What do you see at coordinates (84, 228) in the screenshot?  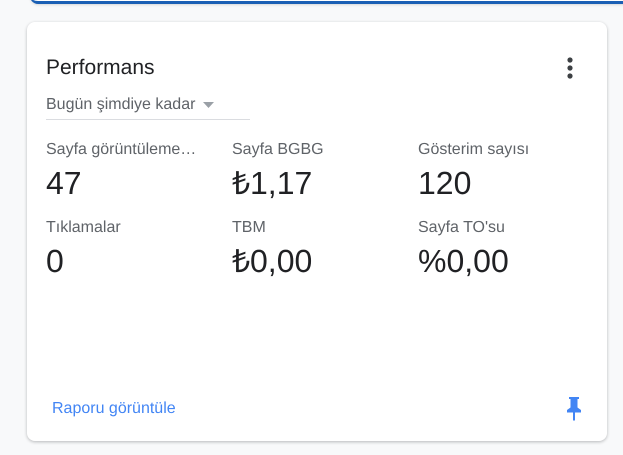 I see `metric-label: Tıklamalar` at bounding box center [84, 228].